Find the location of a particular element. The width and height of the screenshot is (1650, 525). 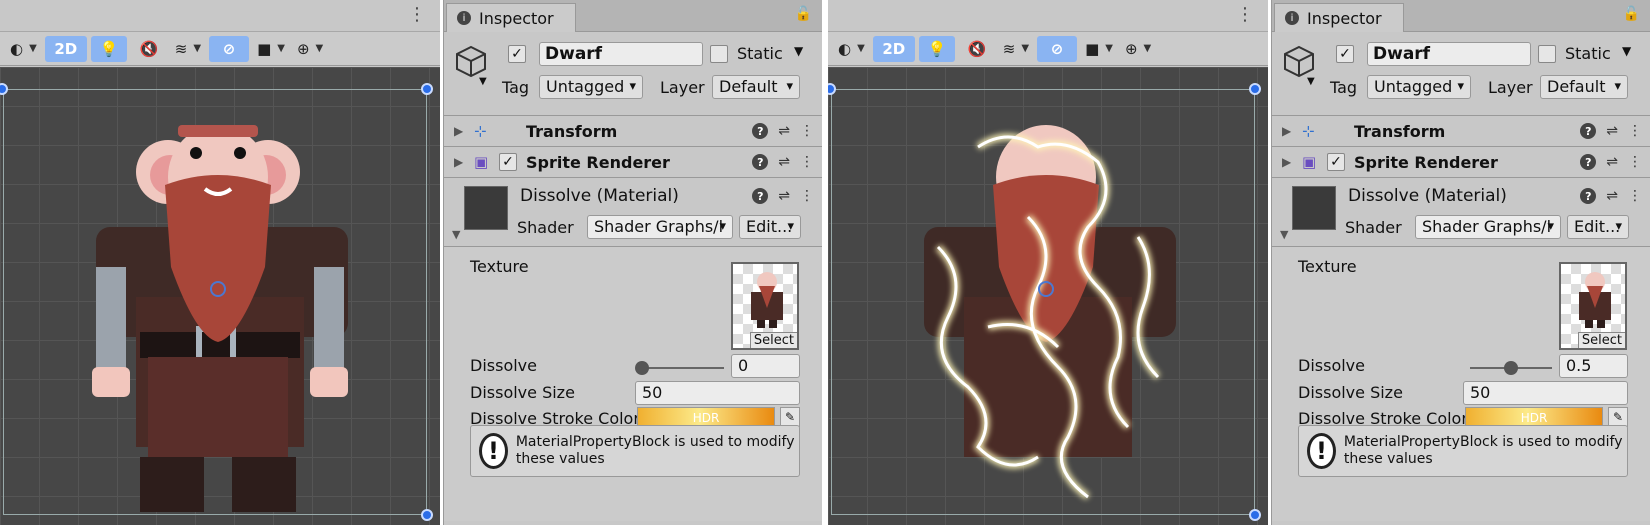

dissolve-slider is located at coordinates (683, 368).